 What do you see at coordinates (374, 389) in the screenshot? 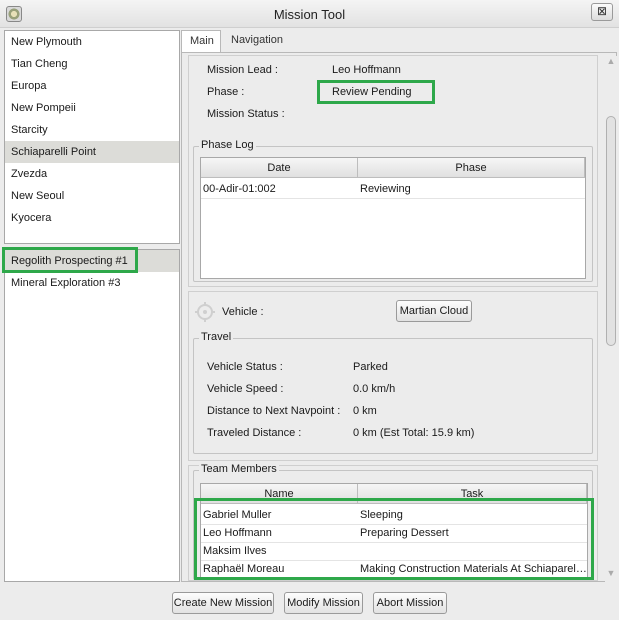
I see `vehicle-speed-value: 0.0 km/h` at bounding box center [374, 389].